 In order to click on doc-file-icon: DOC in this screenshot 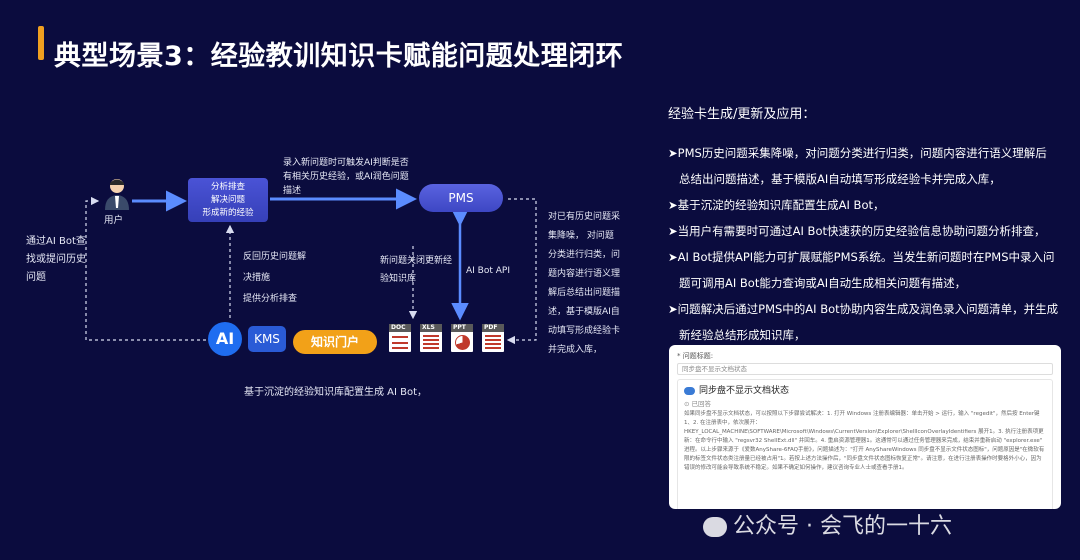, I will do `click(400, 338)`.